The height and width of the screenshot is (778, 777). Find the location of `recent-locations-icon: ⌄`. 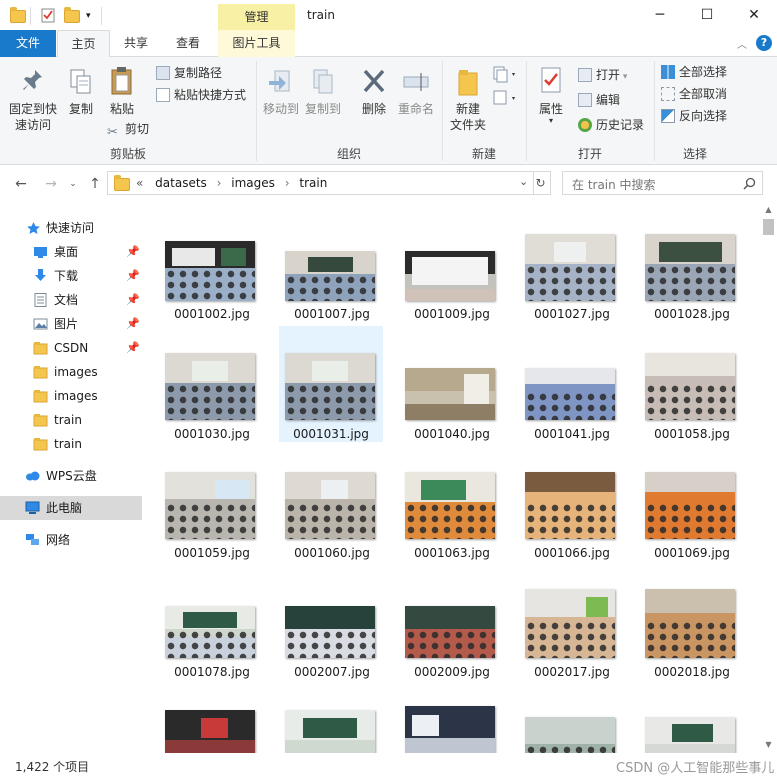

recent-locations-icon: ⌄ is located at coordinates (73, 184).